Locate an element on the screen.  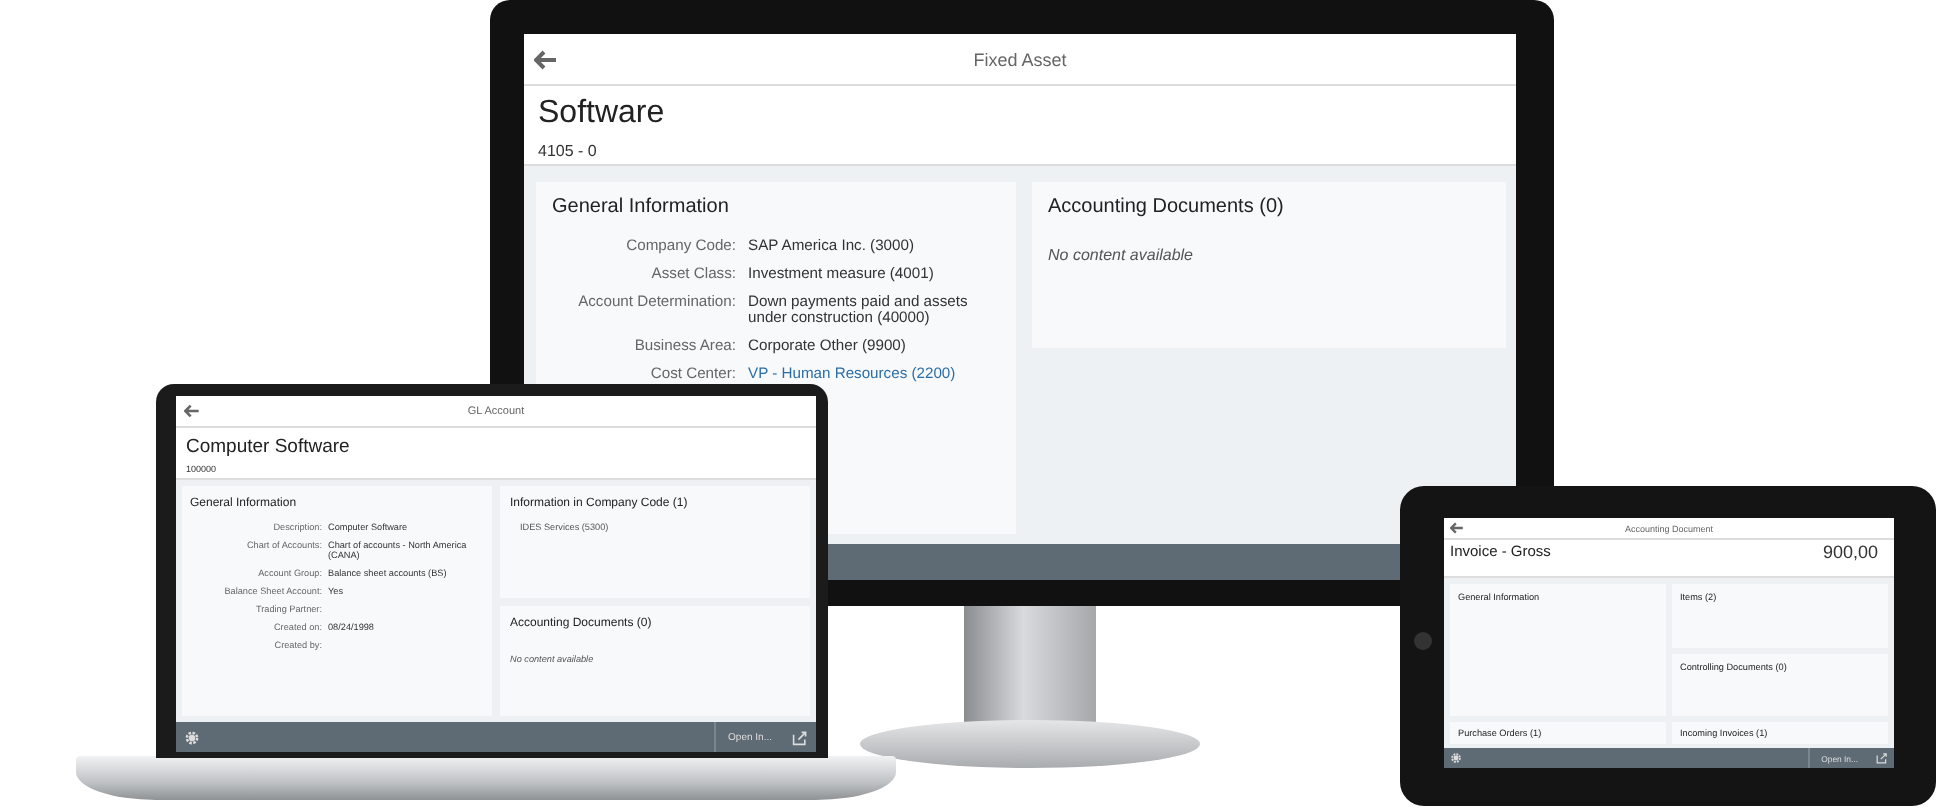
section-title: Accounting Documents (0) is located at coordinates (1167, 207).